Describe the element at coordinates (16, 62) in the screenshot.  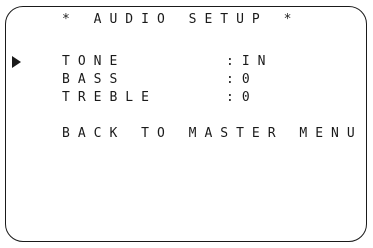
I see `selection-cursor-icon` at that location.